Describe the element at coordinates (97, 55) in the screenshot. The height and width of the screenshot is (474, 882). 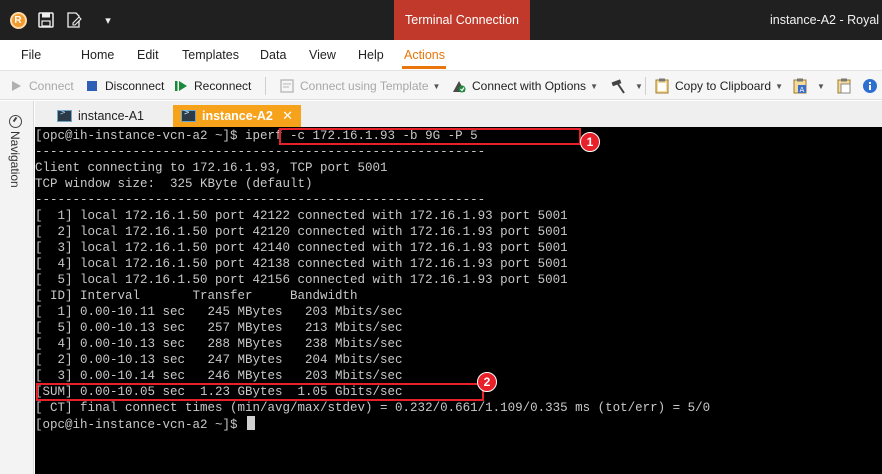
I see `menu-home: Home` at that location.